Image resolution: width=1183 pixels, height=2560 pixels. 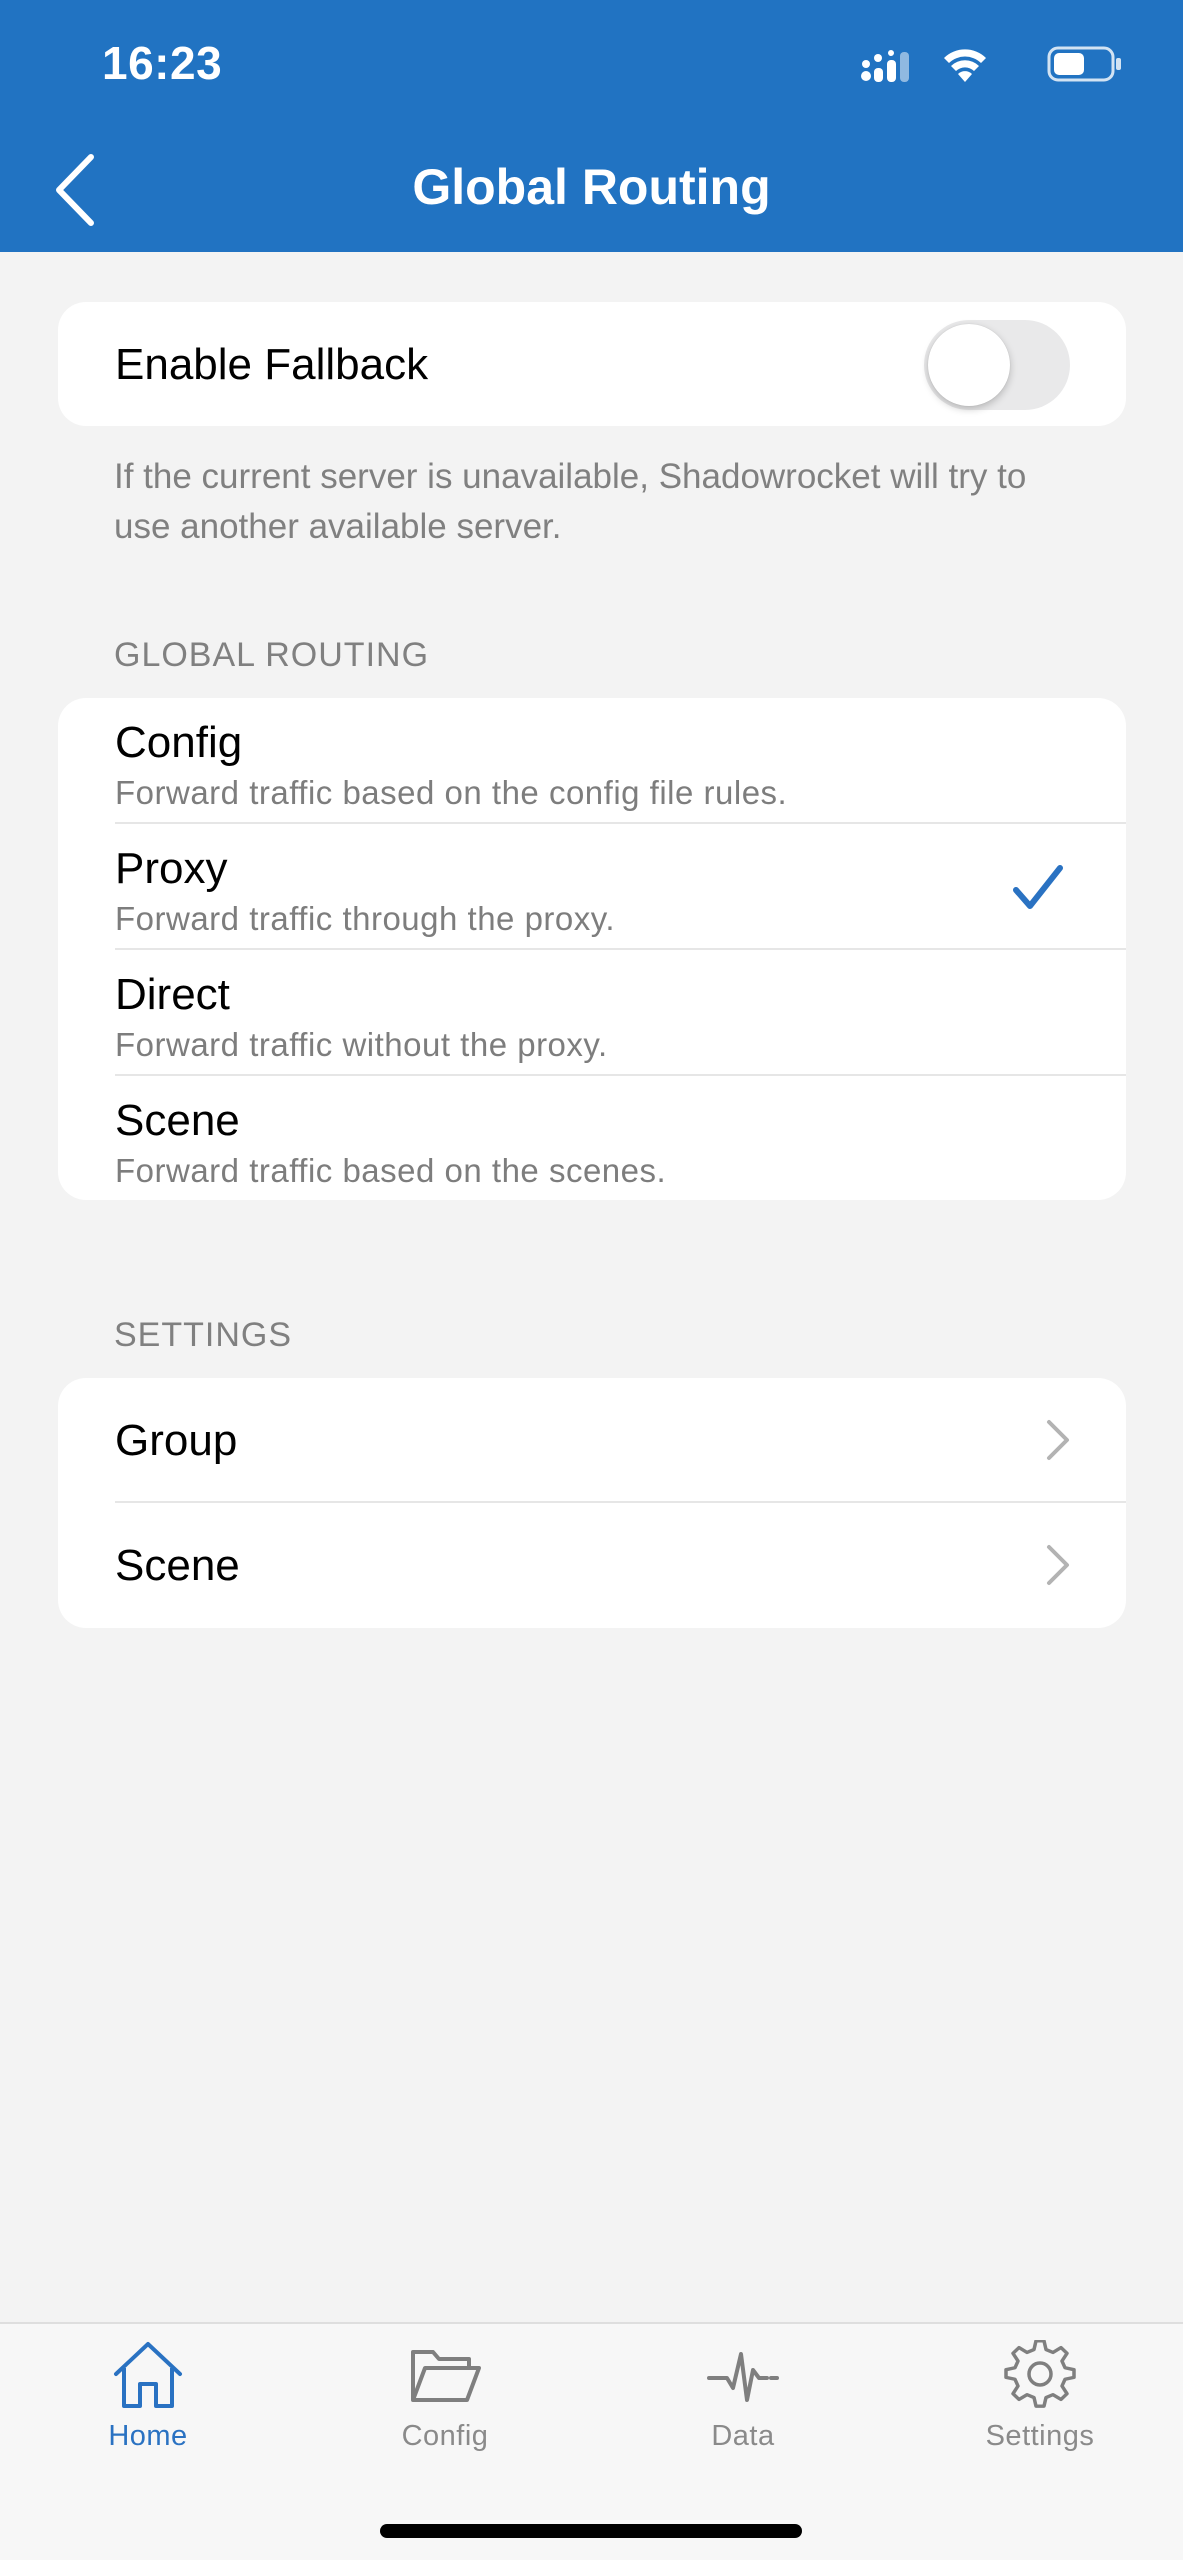 What do you see at coordinates (591, 126) in the screenshot?
I see `navigation-header: 16:23 Global Routing` at bounding box center [591, 126].